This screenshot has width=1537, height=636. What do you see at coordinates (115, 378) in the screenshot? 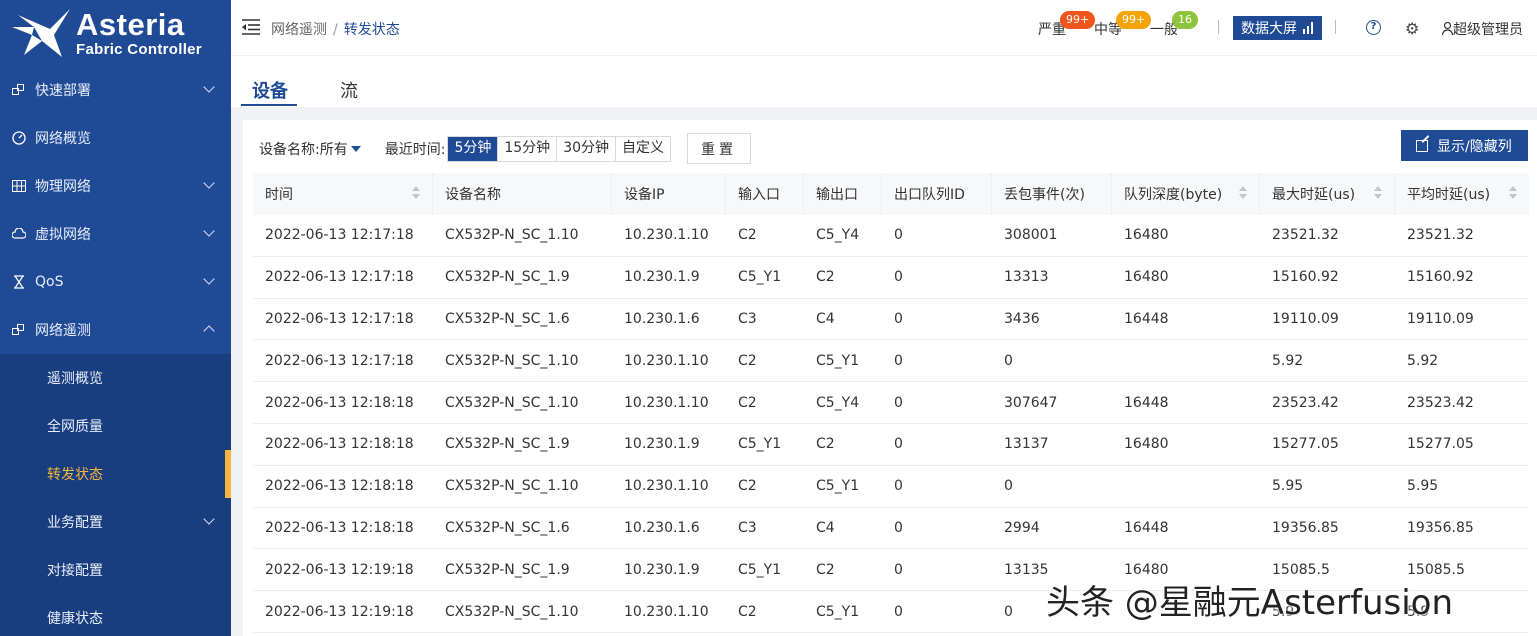
I see `sidebar-item-telemetry-overview: 遥测概览` at bounding box center [115, 378].